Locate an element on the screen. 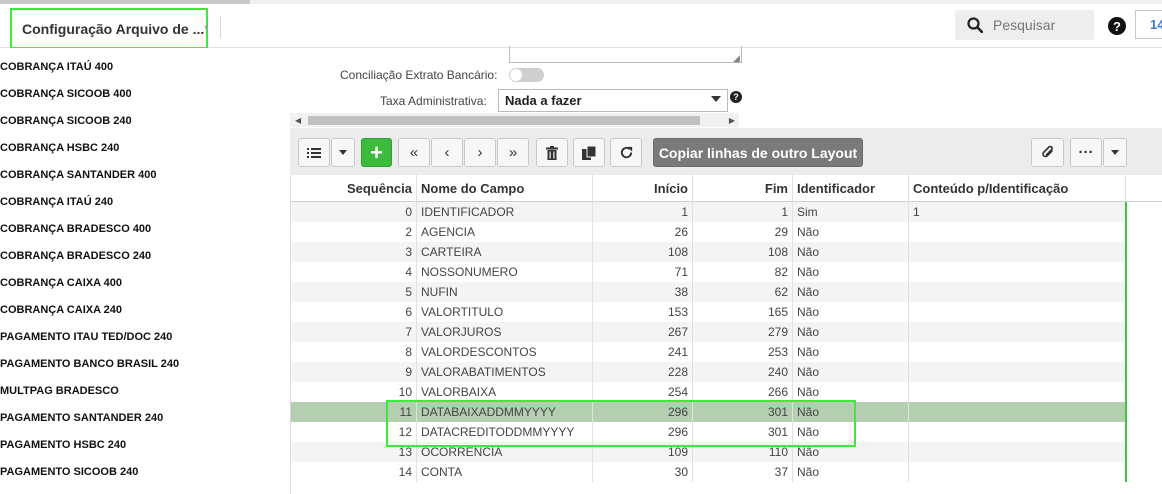  sidebar-item: MULTPAG BRADESCO is located at coordinates (59, 391).